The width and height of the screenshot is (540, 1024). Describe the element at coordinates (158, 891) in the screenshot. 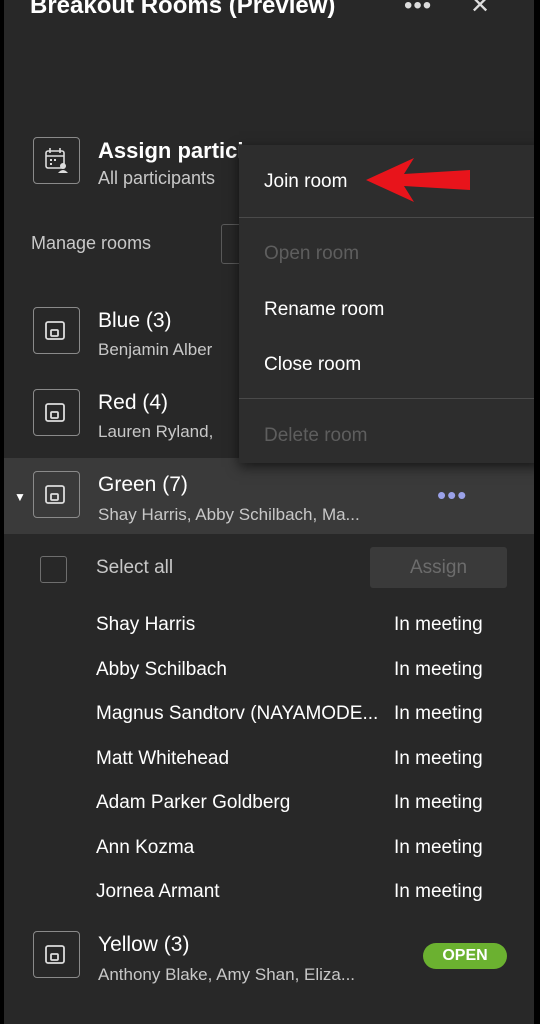

I see `participant-name: Jornea Armant` at that location.